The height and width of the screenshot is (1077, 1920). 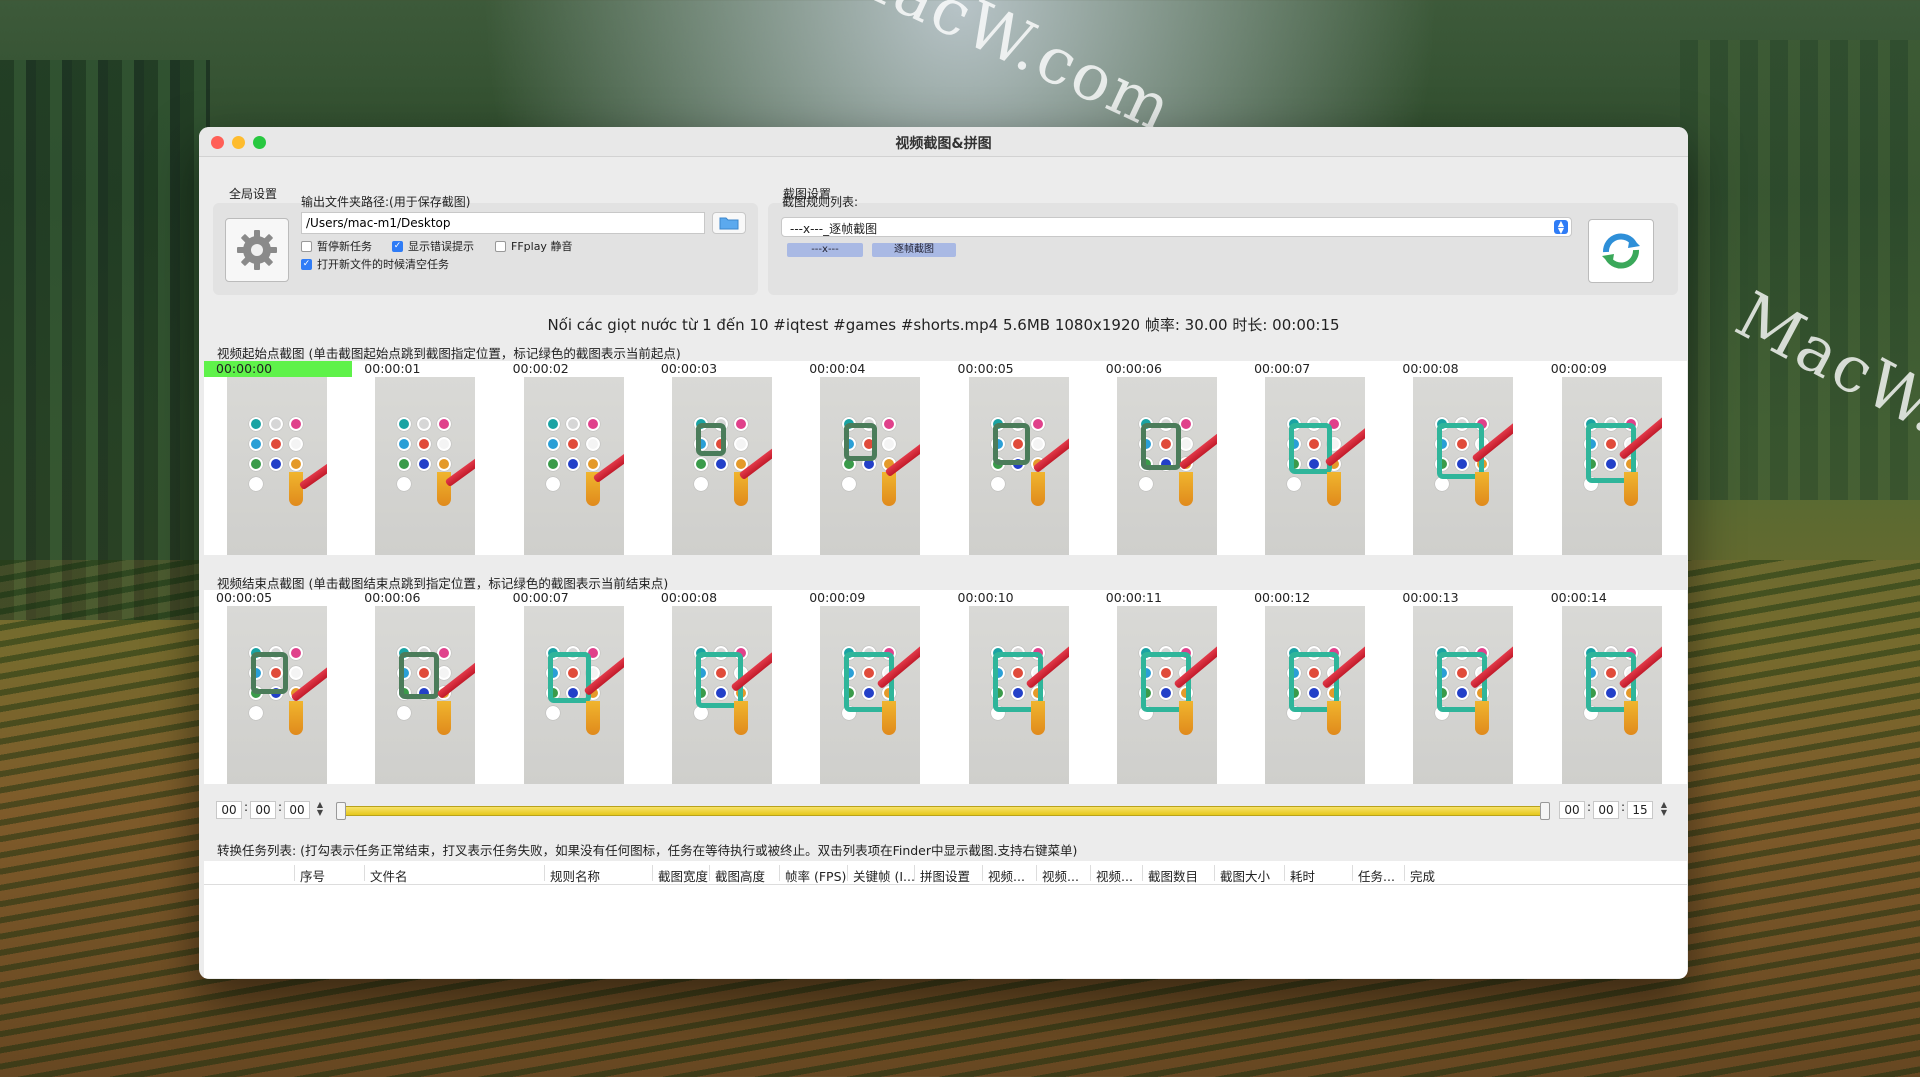 What do you see at coordinates (820, 202) in the screenshot?
I see `rules-label: 截图规则列表:` at bounding box center [820, 202].